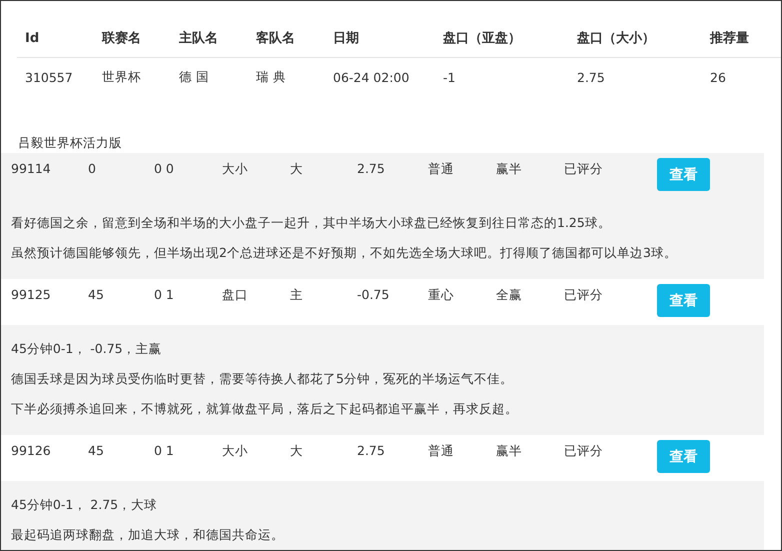  I want to click on comment-text: 45分钟0-1， -0.75，主赢, so click(87, 349).